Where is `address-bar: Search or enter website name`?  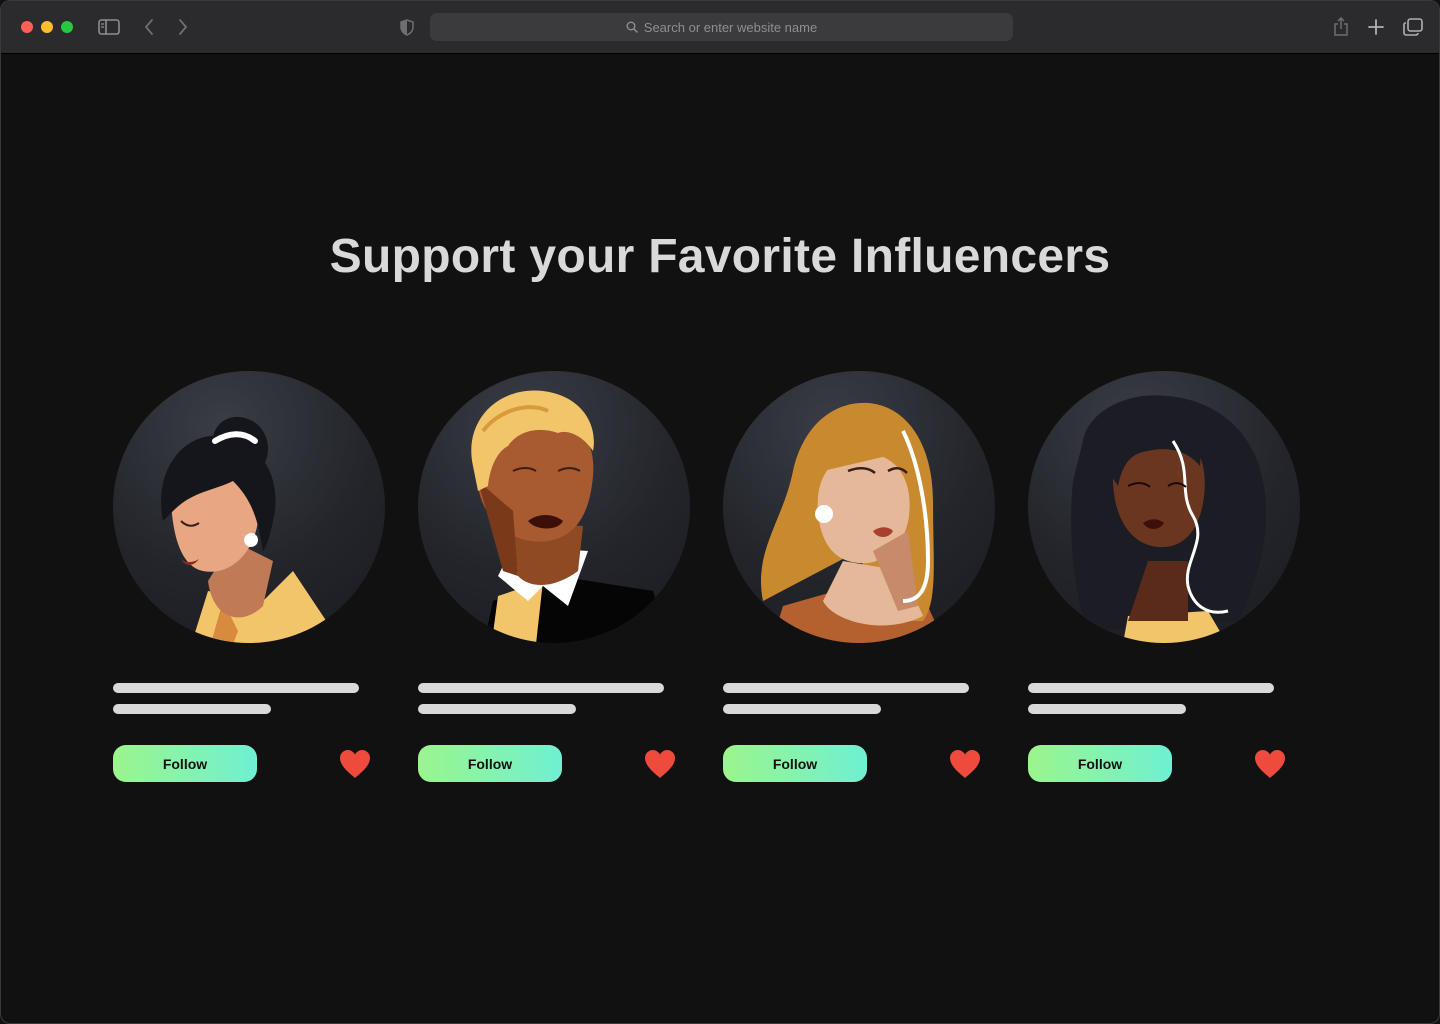 address-bar: Search or enter website name is located at coordinates (721, 27).